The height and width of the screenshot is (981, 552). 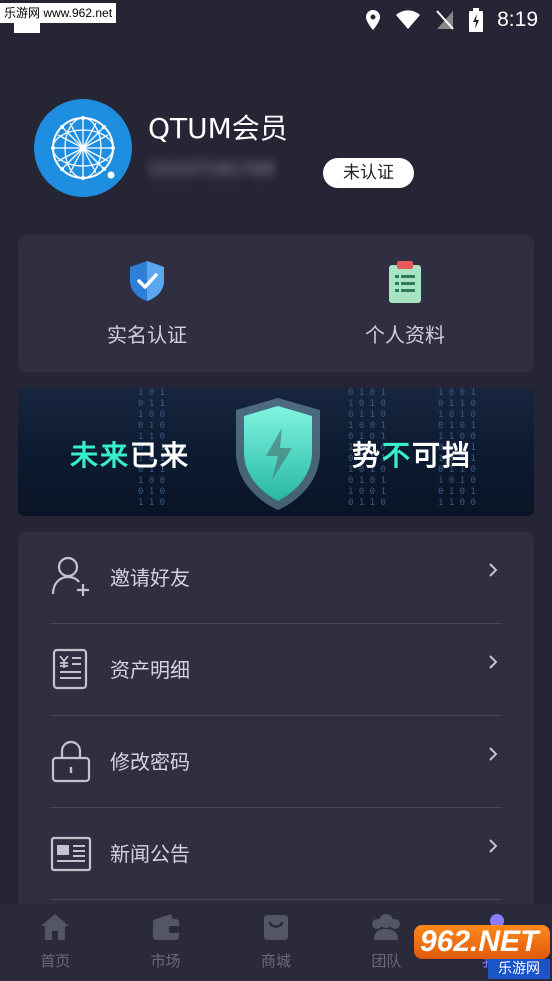 What do you see at coordinates (276, 961) in the screenshot?
I see `tab-label: 商城` at bounding box center [276, 961].